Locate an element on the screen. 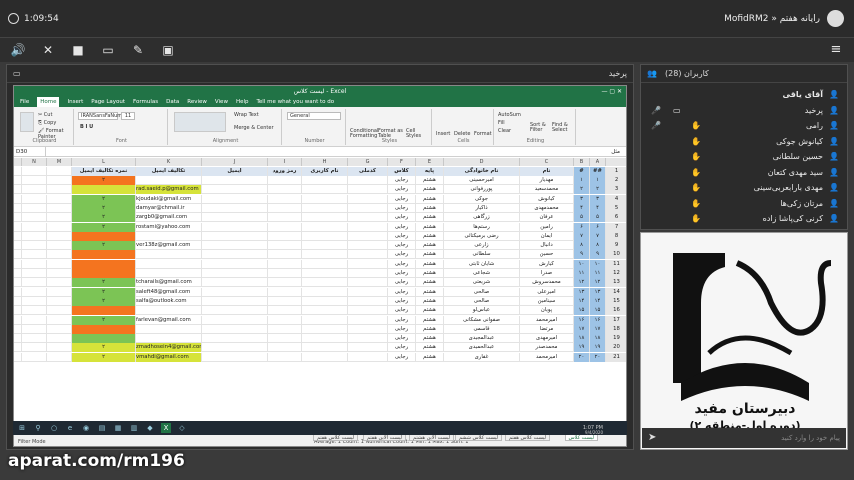 This screenshot has width=854, height=480. folder-icon: ▤ is located at coordinates (102, 428).